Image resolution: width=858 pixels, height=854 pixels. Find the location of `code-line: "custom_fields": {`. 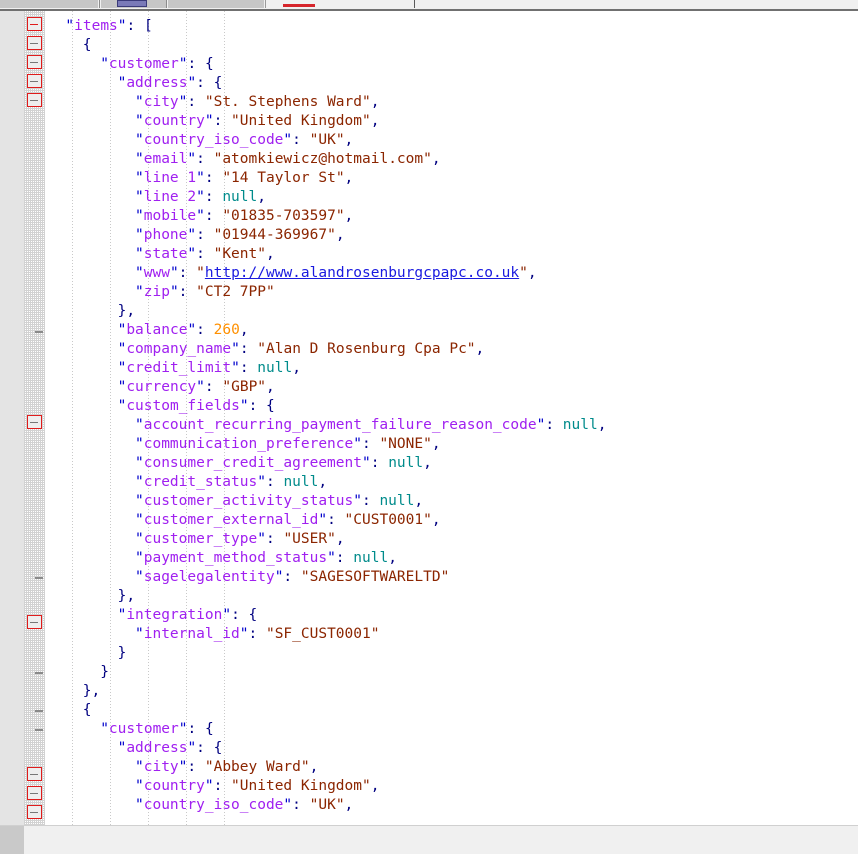

code-line: "custom_fields": { is located at coordinates (451, 406).